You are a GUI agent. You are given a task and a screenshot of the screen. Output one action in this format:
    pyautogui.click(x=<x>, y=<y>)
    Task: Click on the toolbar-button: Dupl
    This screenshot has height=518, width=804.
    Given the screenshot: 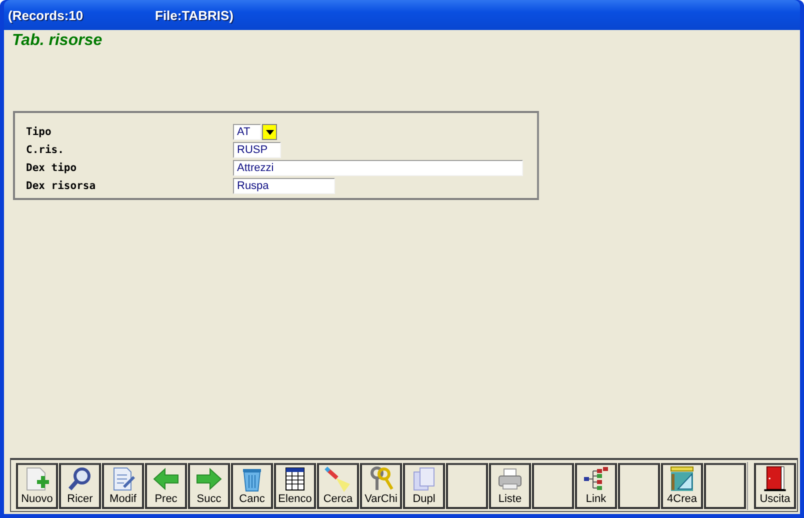 What is the action you would take?
    pyautogui.click(x=424, y=485)
    